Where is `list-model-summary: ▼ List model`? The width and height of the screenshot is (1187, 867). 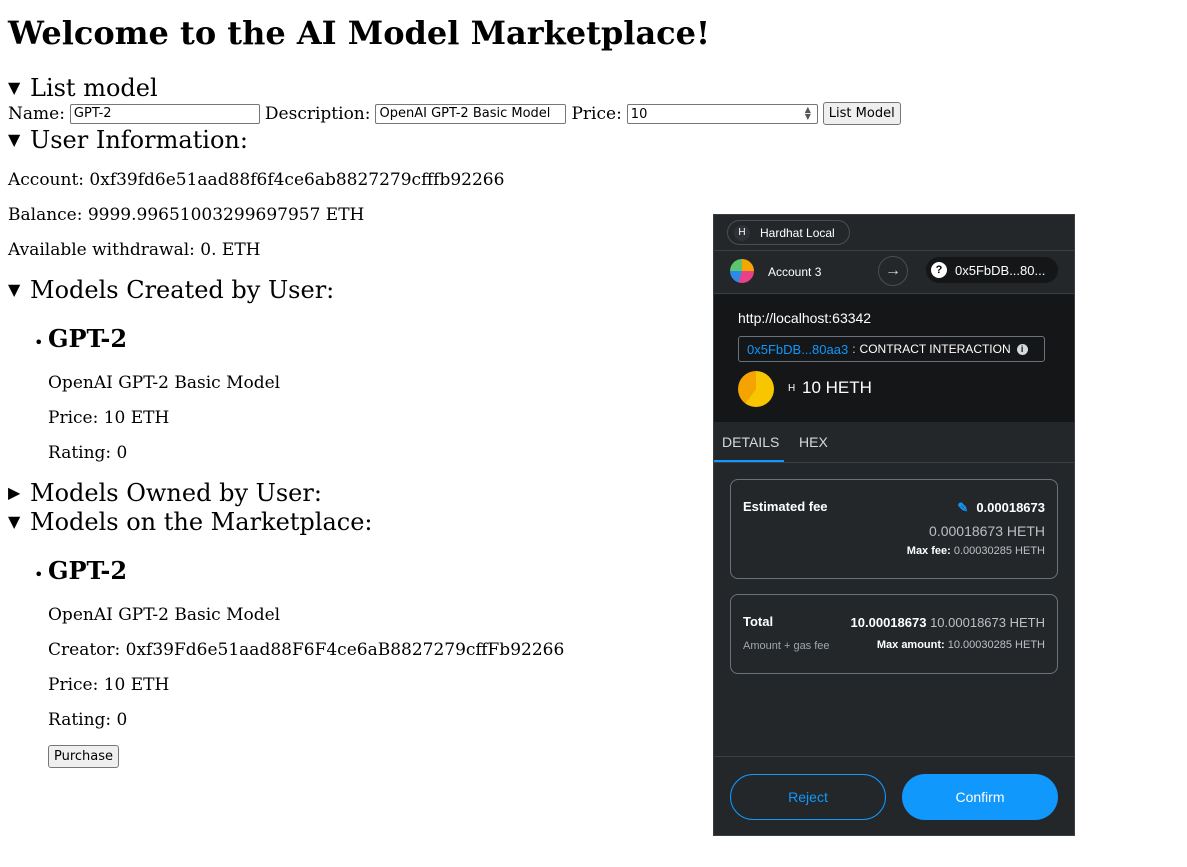 list-model-summary: ▼ List model is located at coordinates (83, 88).